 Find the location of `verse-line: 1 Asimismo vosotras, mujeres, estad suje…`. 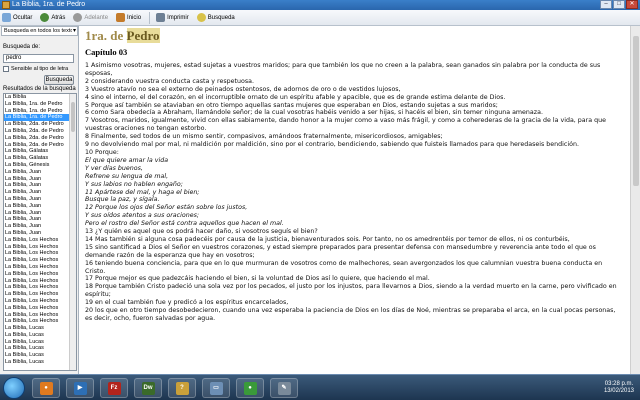

verse-line: 1 Asimismo vosotras, mujeres, estad suje… is located at coordinates (343, 69).